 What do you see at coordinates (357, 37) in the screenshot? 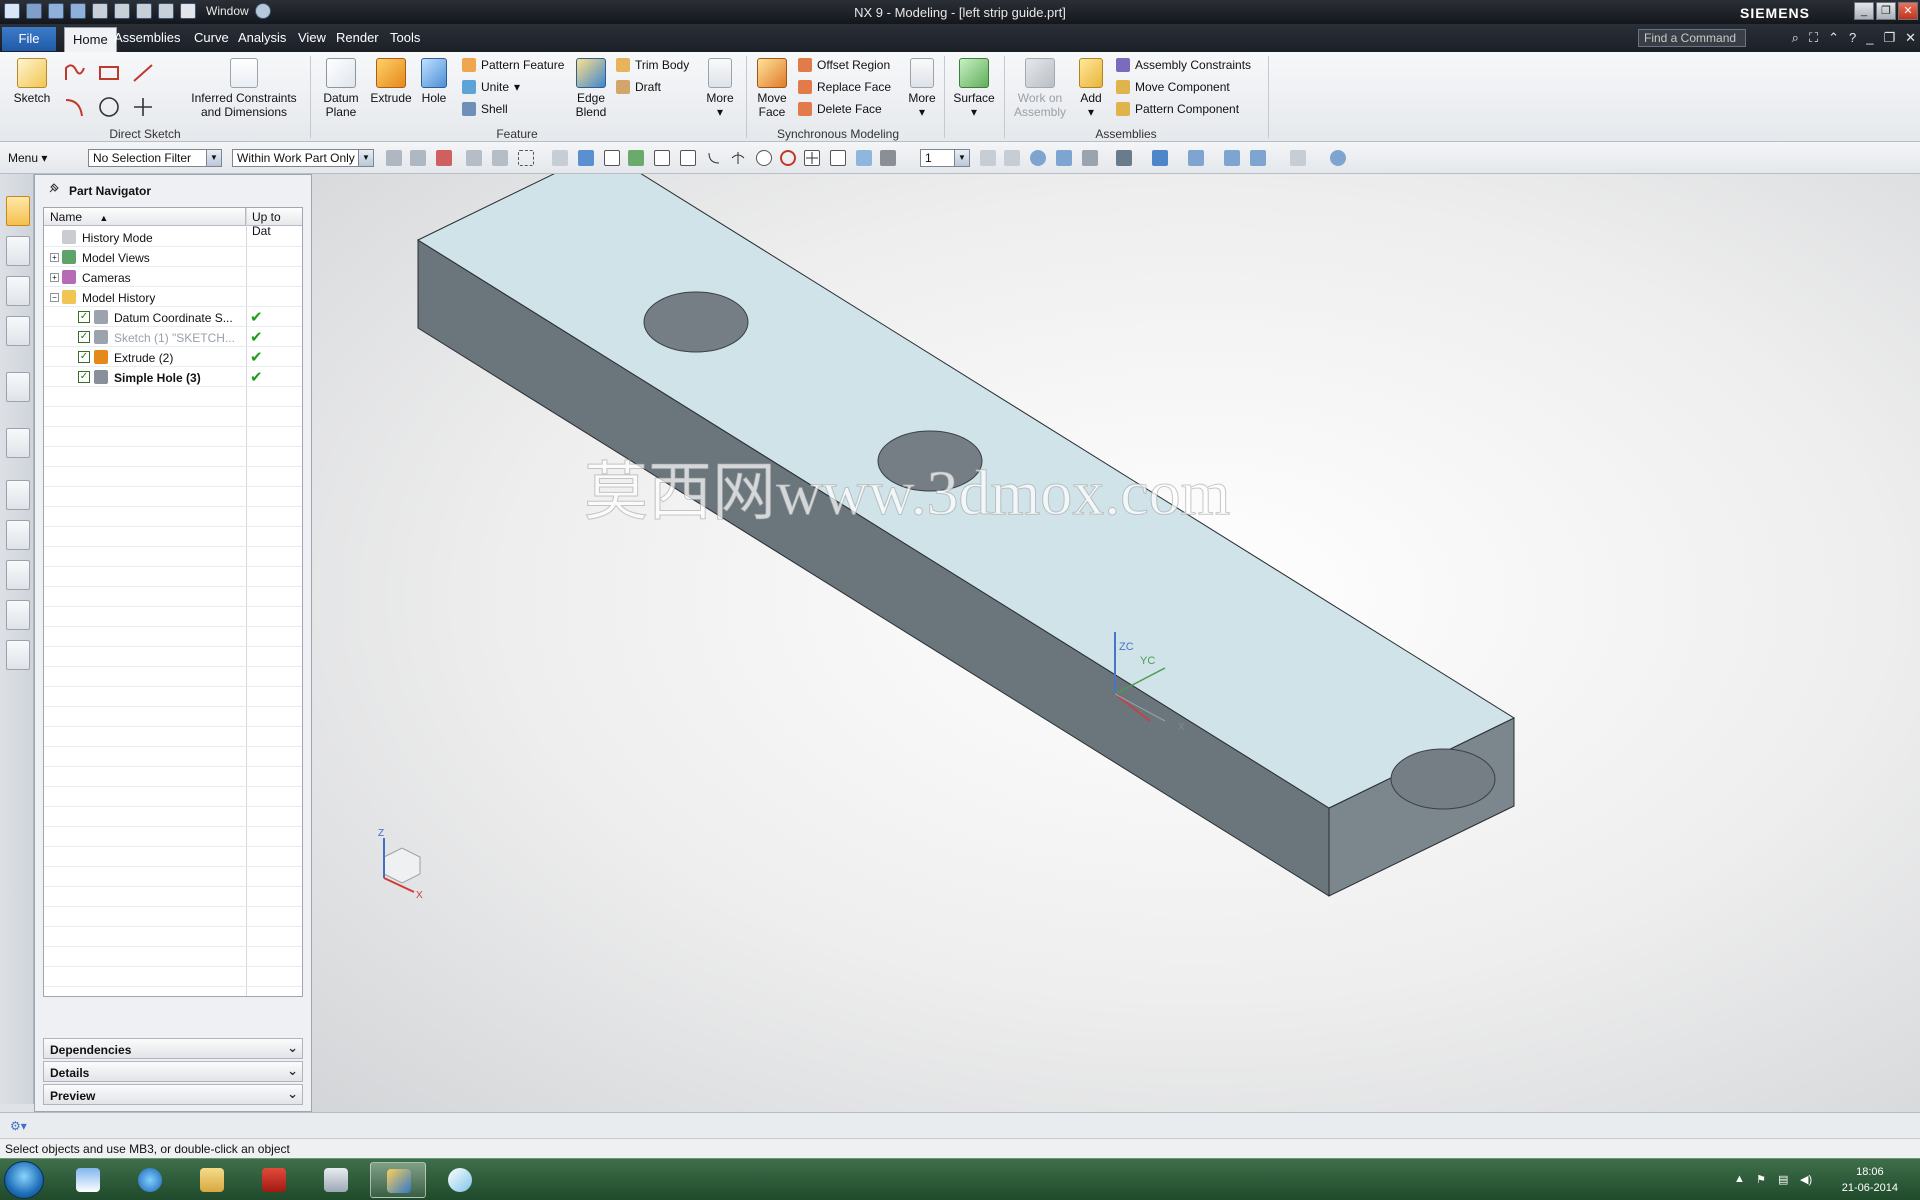
I see `tab-render: Render` at bounding box center [357, 37].